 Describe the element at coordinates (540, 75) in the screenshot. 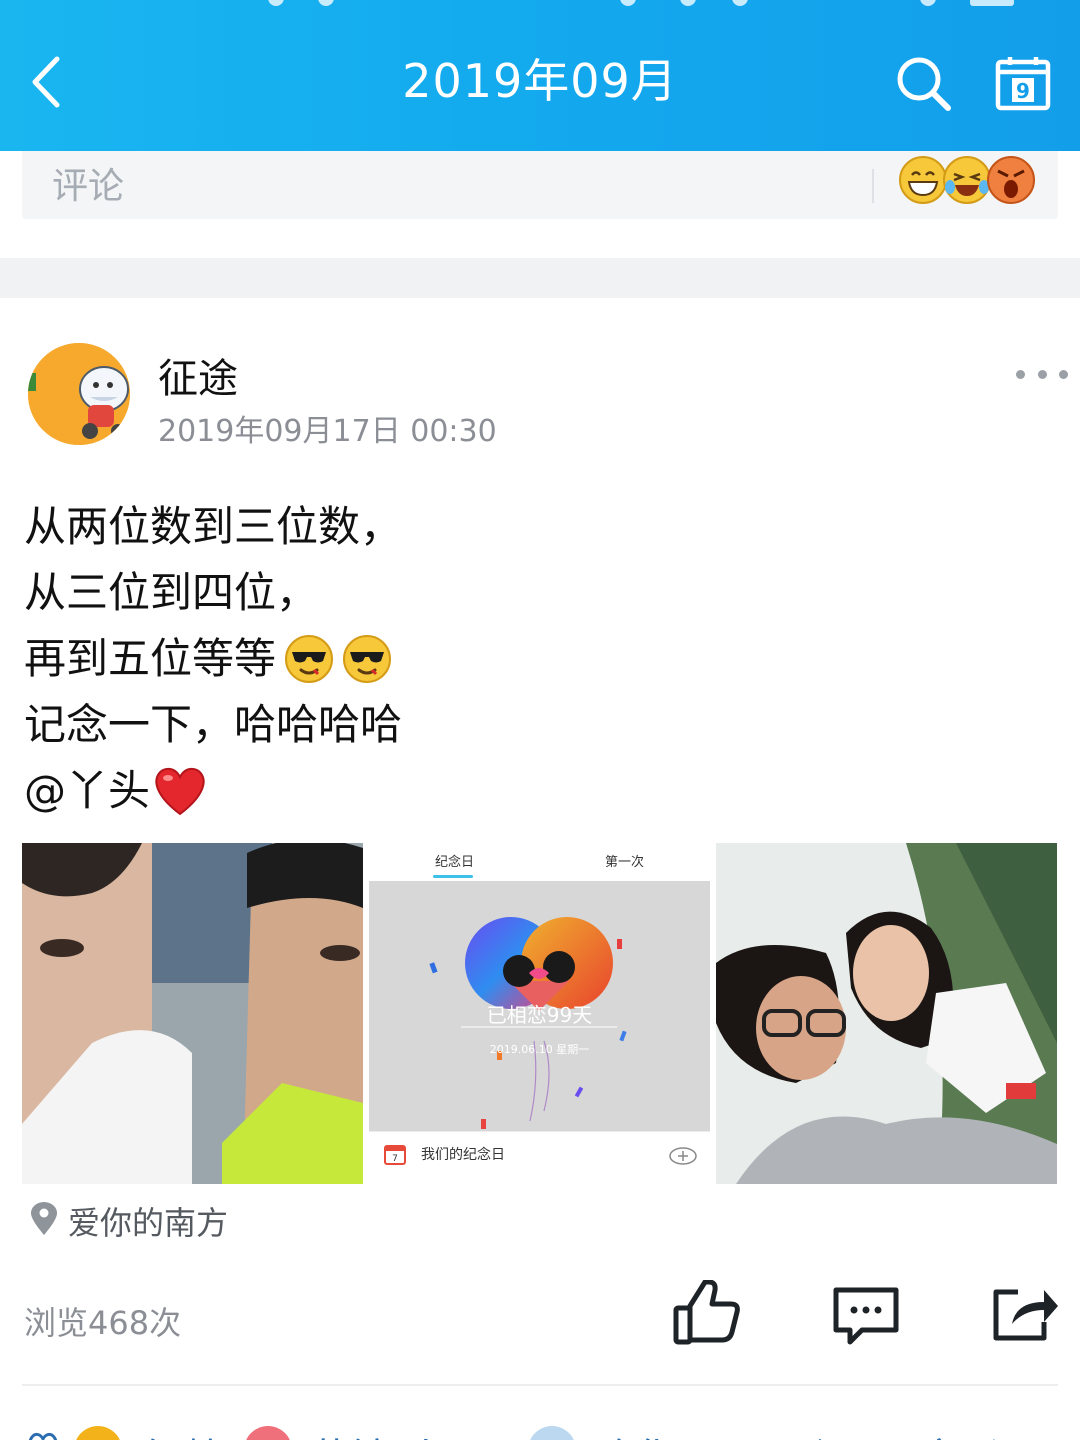

I see `top-navigation-bar: 2019年09月 9` at that location.